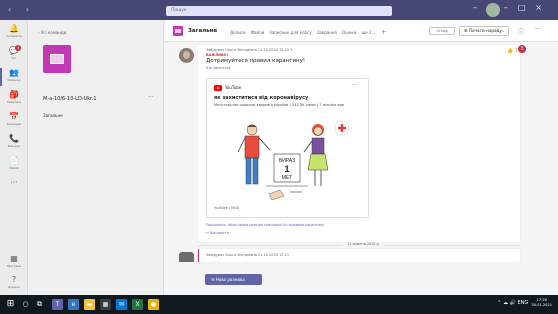 The width and height of the screenshot is (558, 314). I want to click on nav-arrows: ‹ ›, so click(21, 9).